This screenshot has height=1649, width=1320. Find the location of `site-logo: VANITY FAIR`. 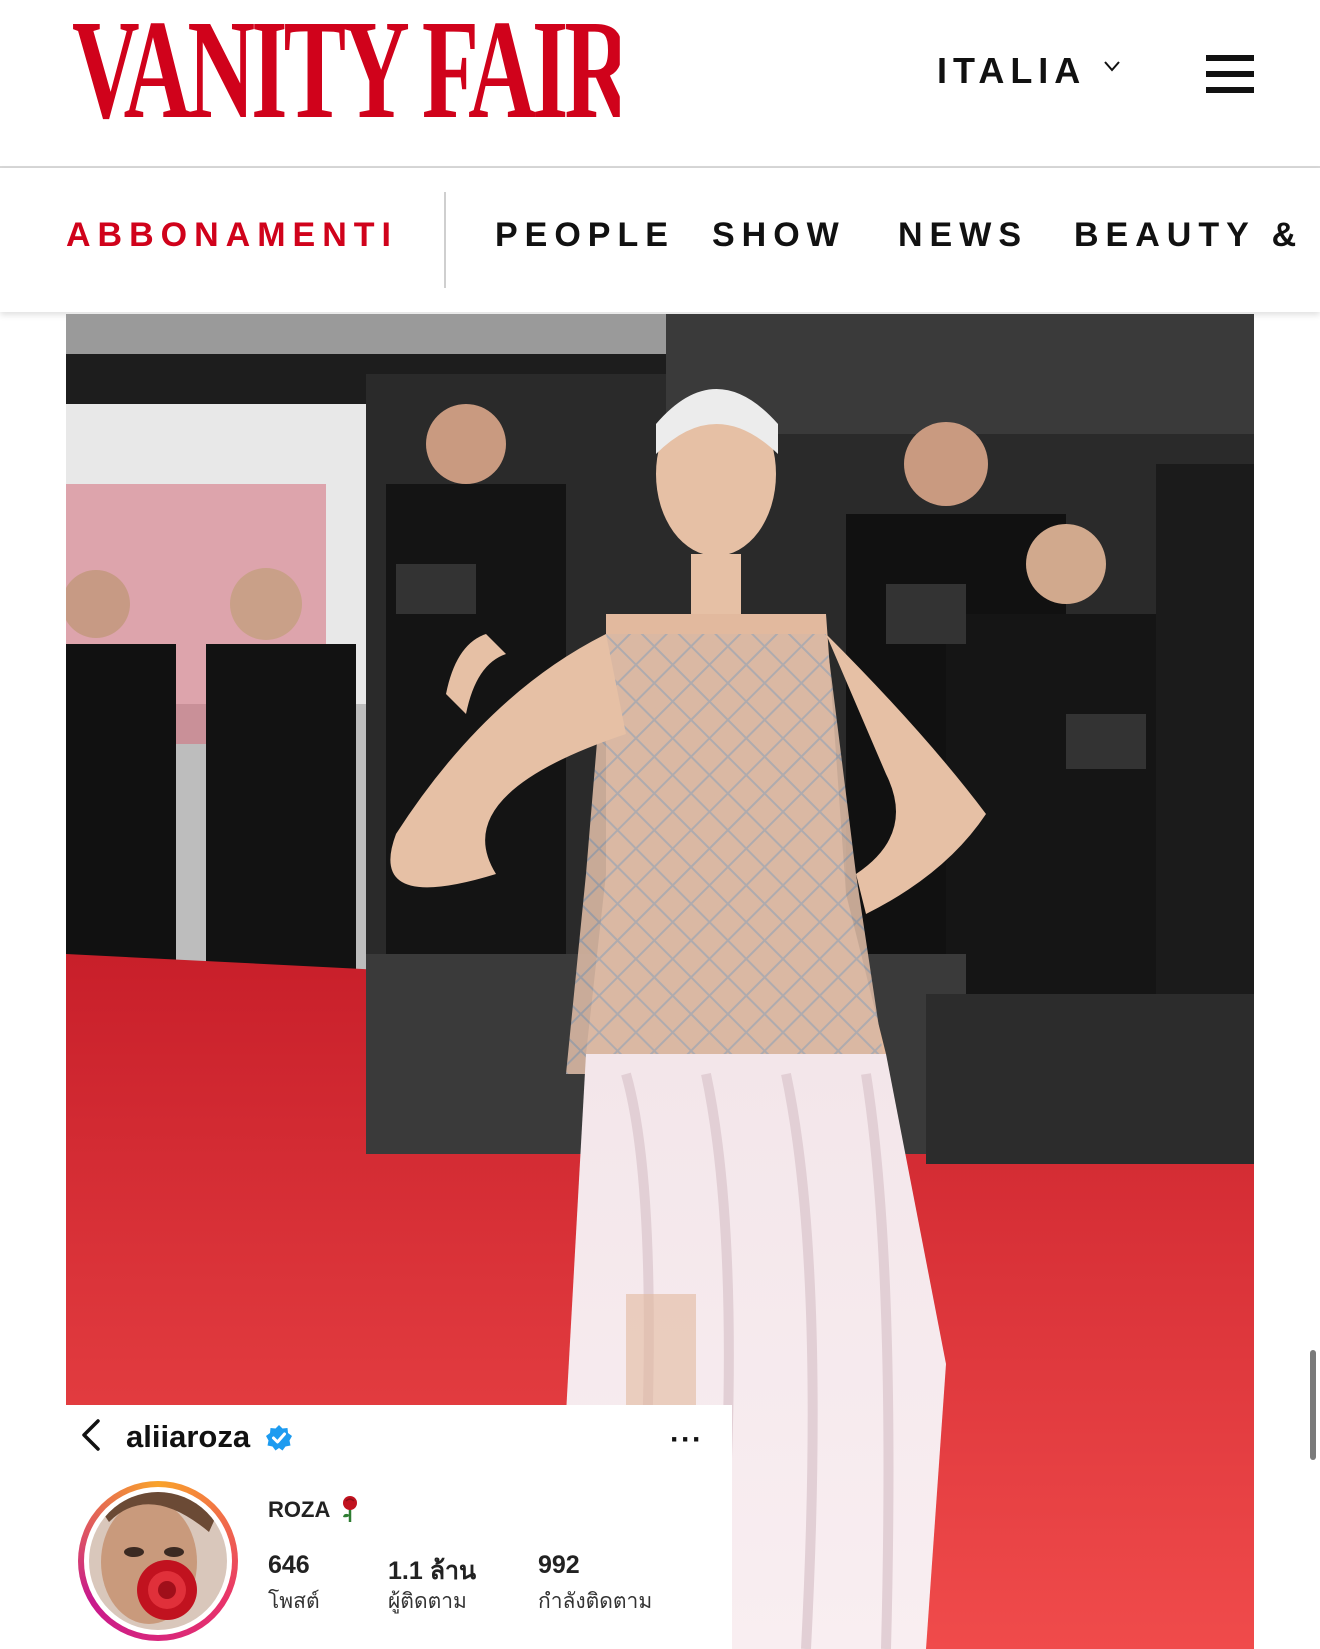

site-logo: VANITY FAIR is located at coordinates (346, 69).